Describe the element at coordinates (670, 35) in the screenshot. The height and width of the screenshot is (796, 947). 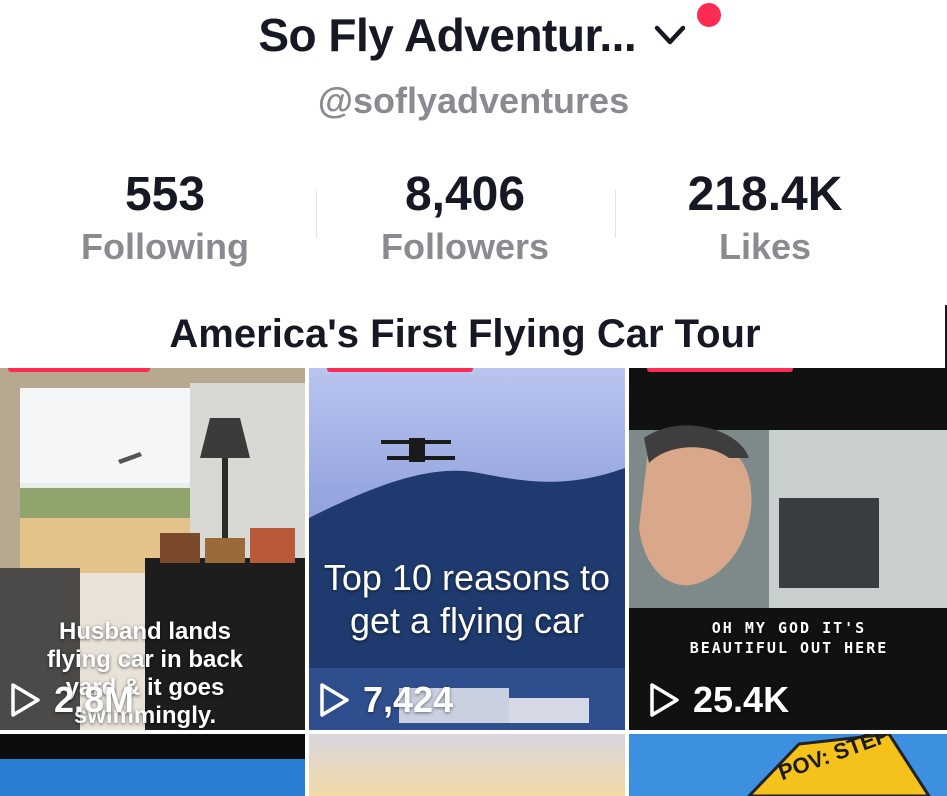
I see `chevron-down-icon` at that location.